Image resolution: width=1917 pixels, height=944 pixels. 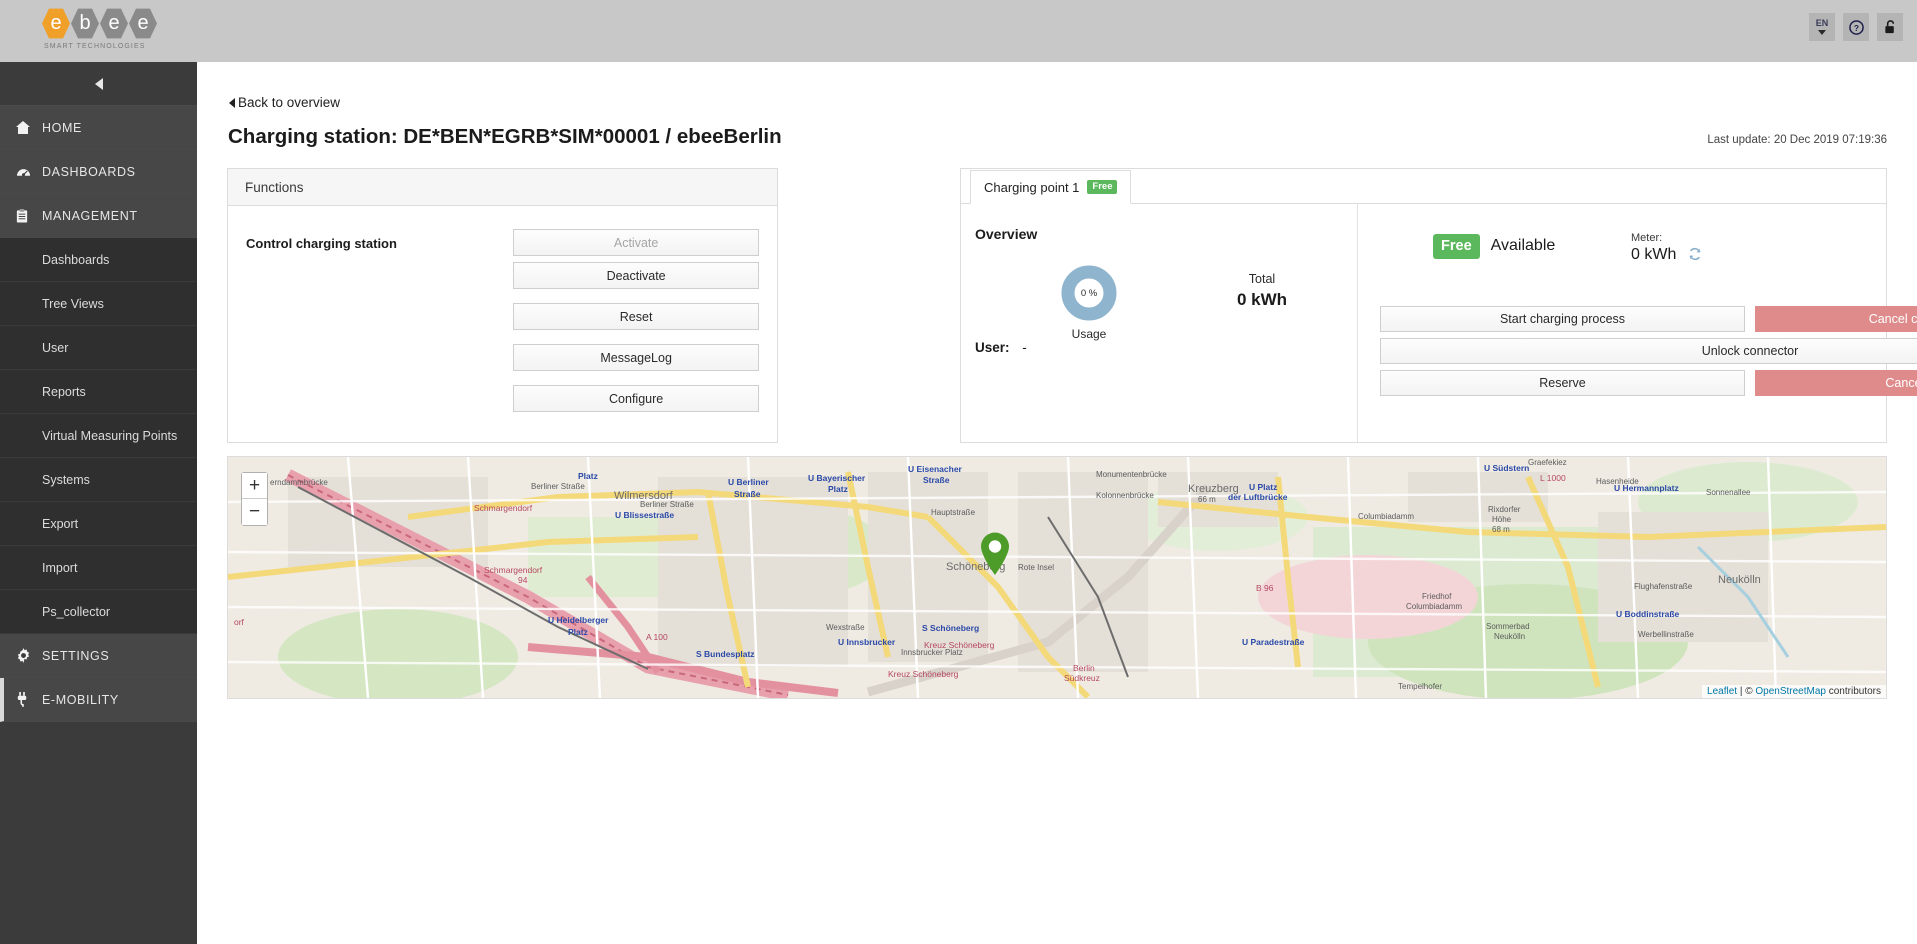 I want to click on map-label: Südkreuz, so click(x=1082, y=678).